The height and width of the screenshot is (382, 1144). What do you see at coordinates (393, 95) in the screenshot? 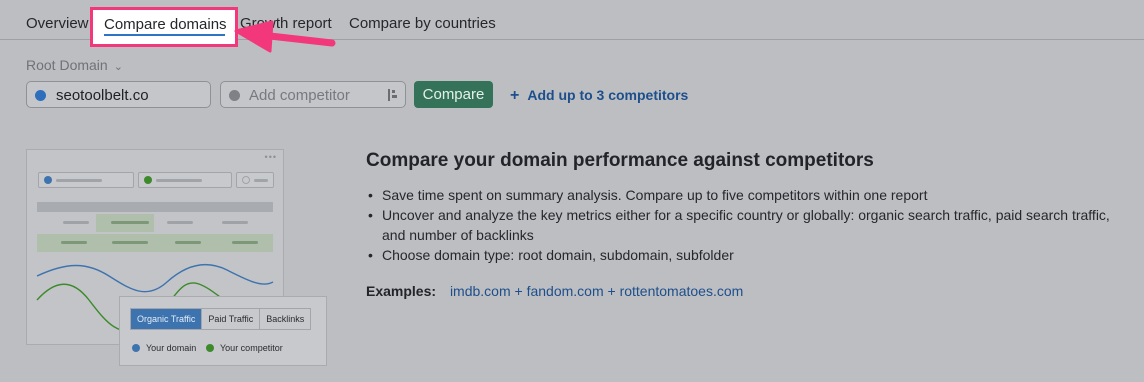
I see `ruler-icon` at bounding box center [393, 95].